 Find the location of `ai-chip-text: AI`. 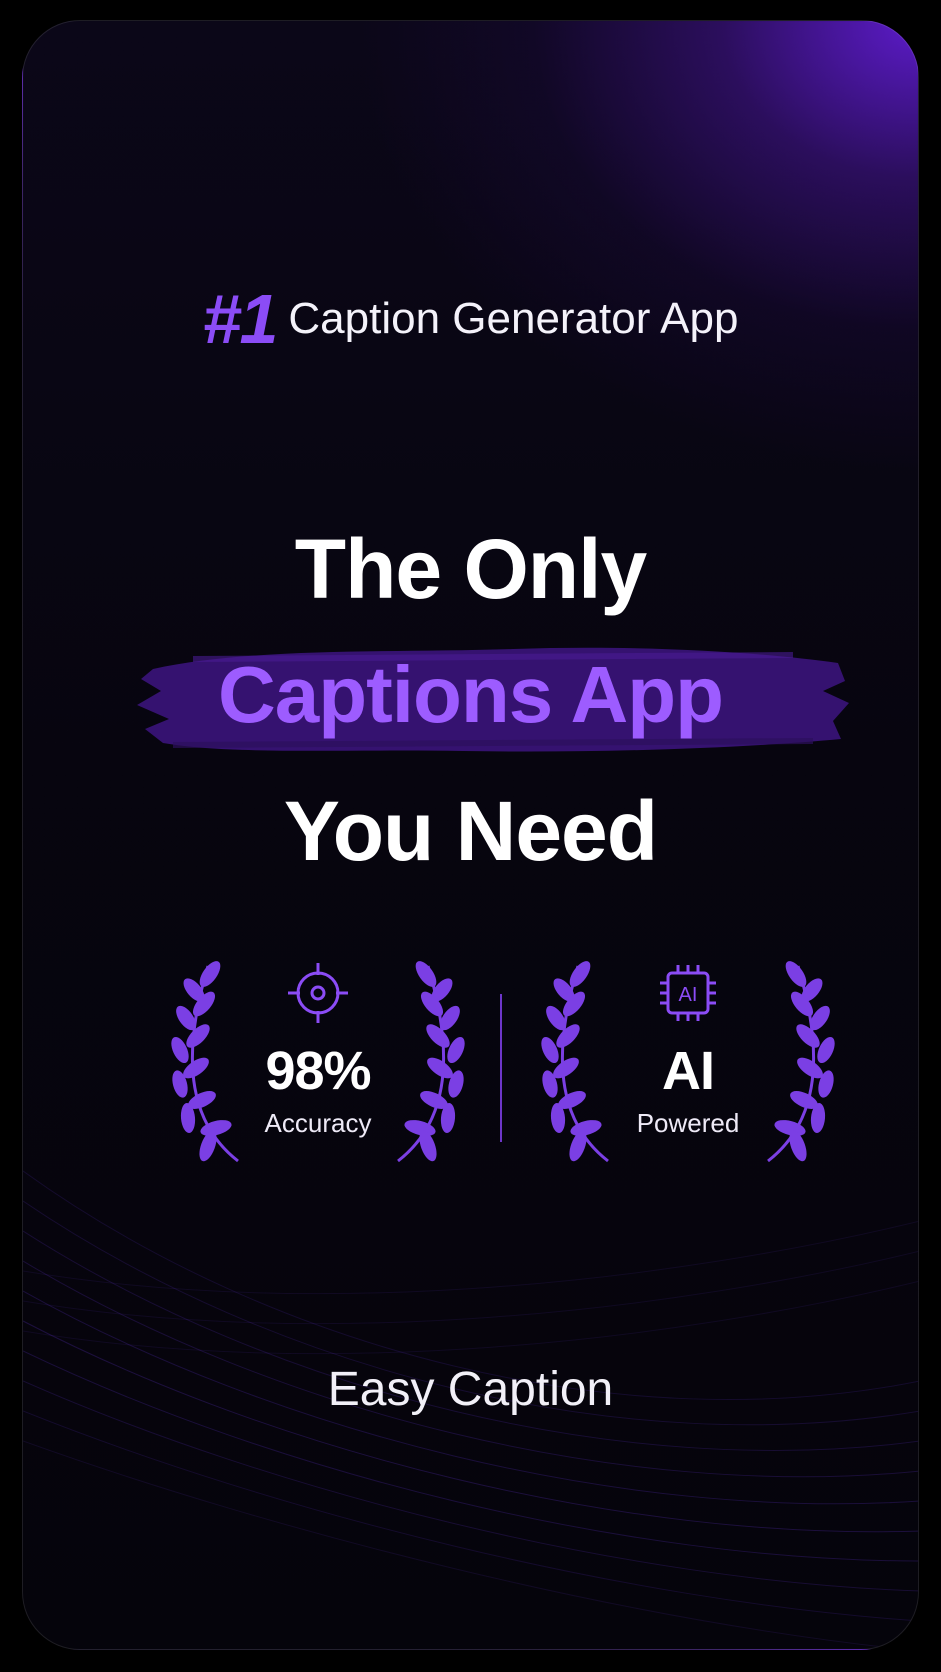

ai-chip-text: AI is located at coordinates (688, 995).